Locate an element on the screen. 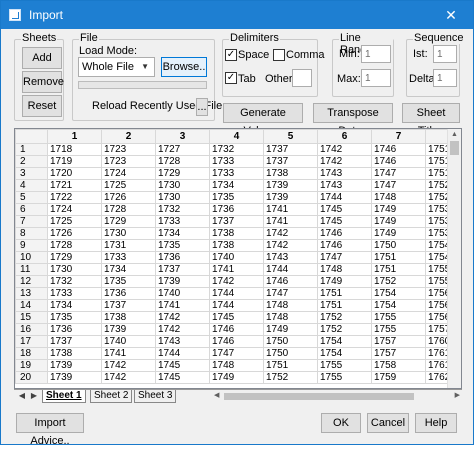  load-mode-select: Whole File ▼ is located at coordinates (116, 67).